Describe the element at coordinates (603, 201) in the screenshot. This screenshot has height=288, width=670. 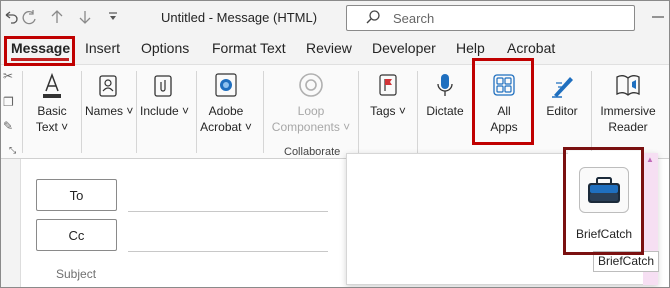
I see `highlight-briefcatch` at that location.